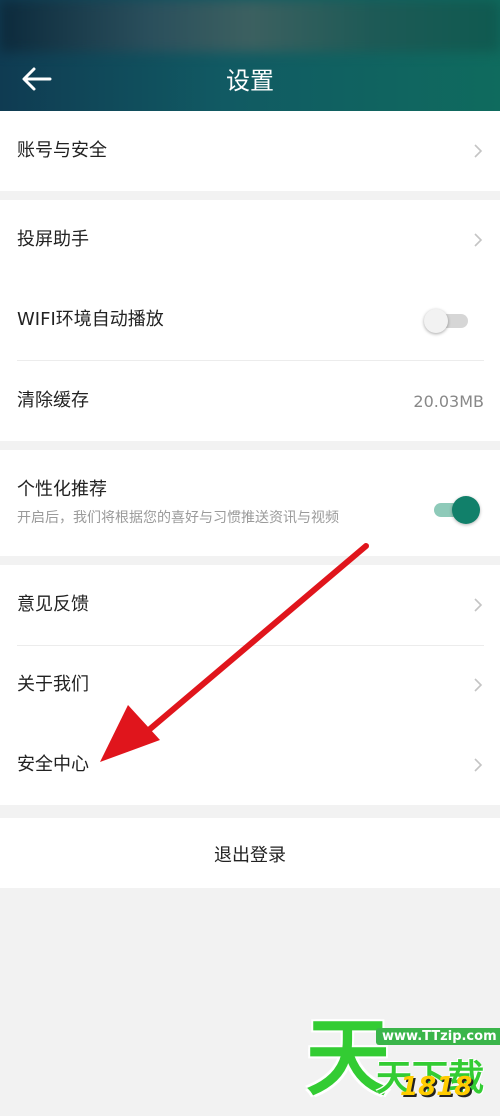 This screenshot has height=1116, width=500. Describe the element at coordinates (53, 604) in the screenshot. I see `settings-item-label: 意见反馈` at that location.